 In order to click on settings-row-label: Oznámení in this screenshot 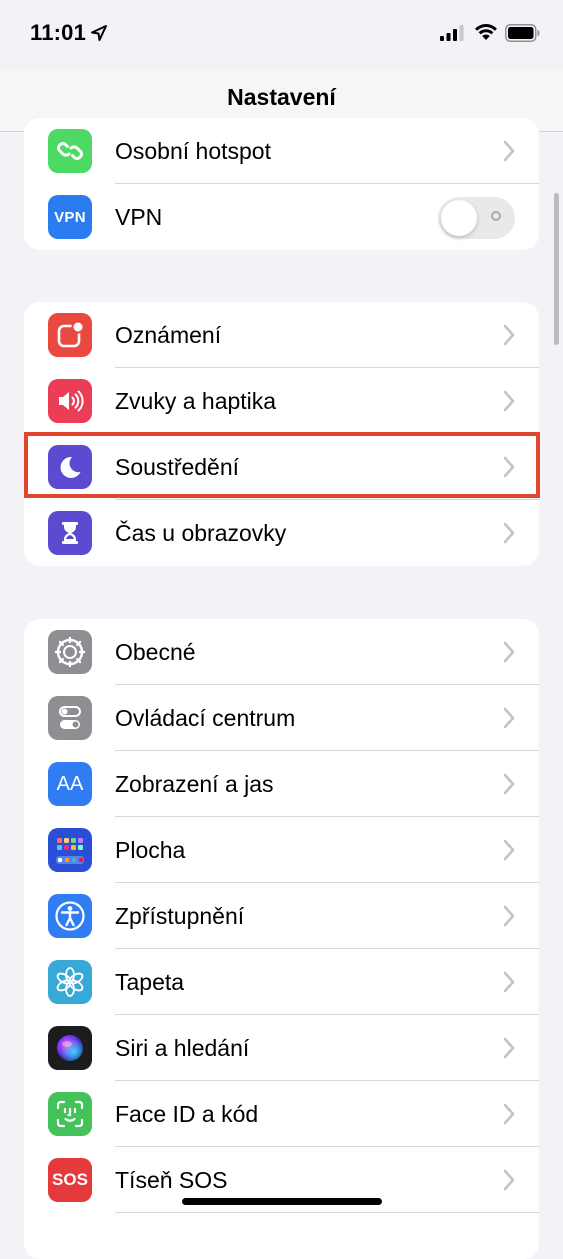, I will do `click(168, 335)`.